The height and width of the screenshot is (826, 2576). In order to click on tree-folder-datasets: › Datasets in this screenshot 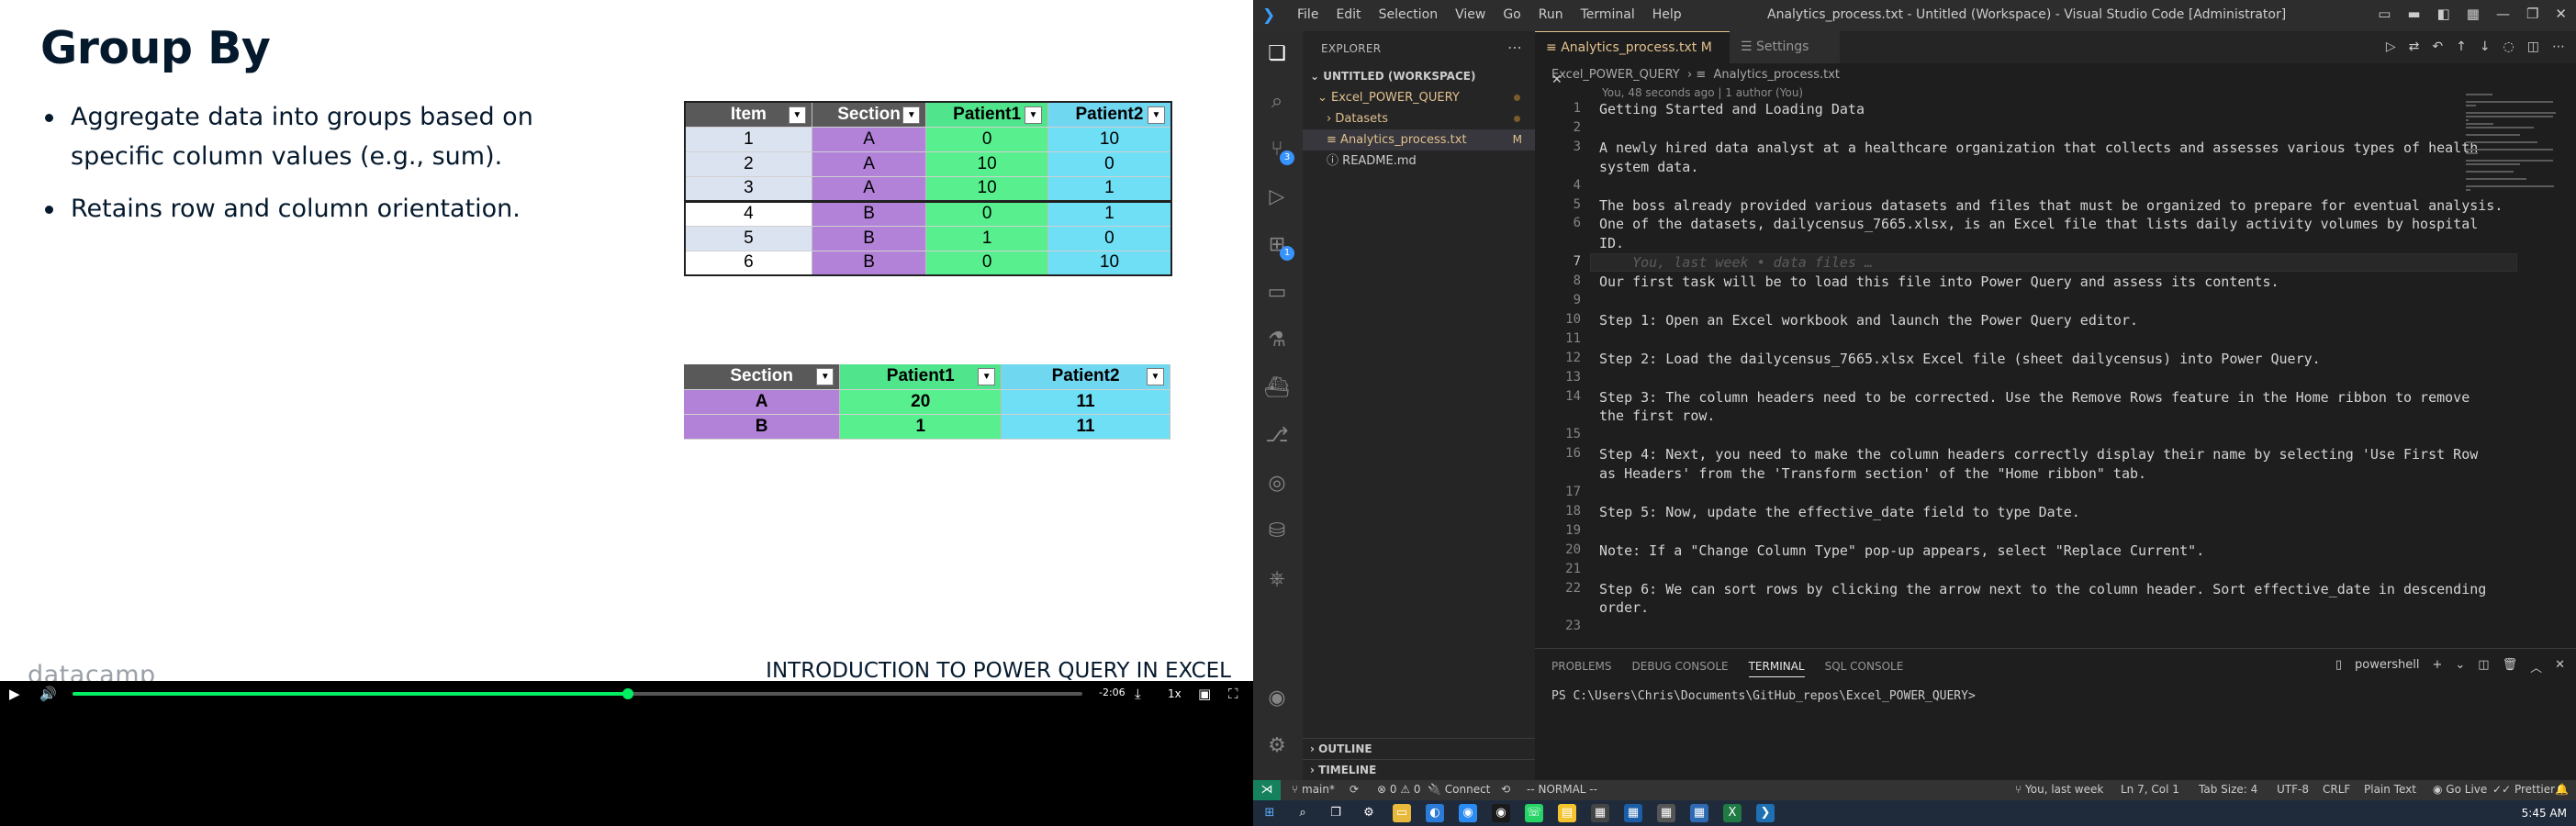, I will do `click(1419, 118)`.